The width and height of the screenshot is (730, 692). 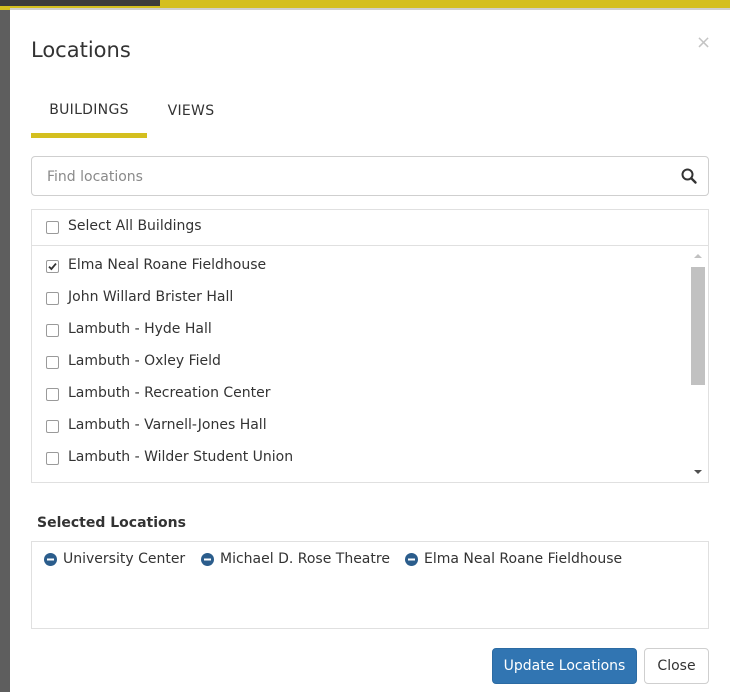 I want to click on select-all-label: Select All Buildings, so click(x=135, y=226).